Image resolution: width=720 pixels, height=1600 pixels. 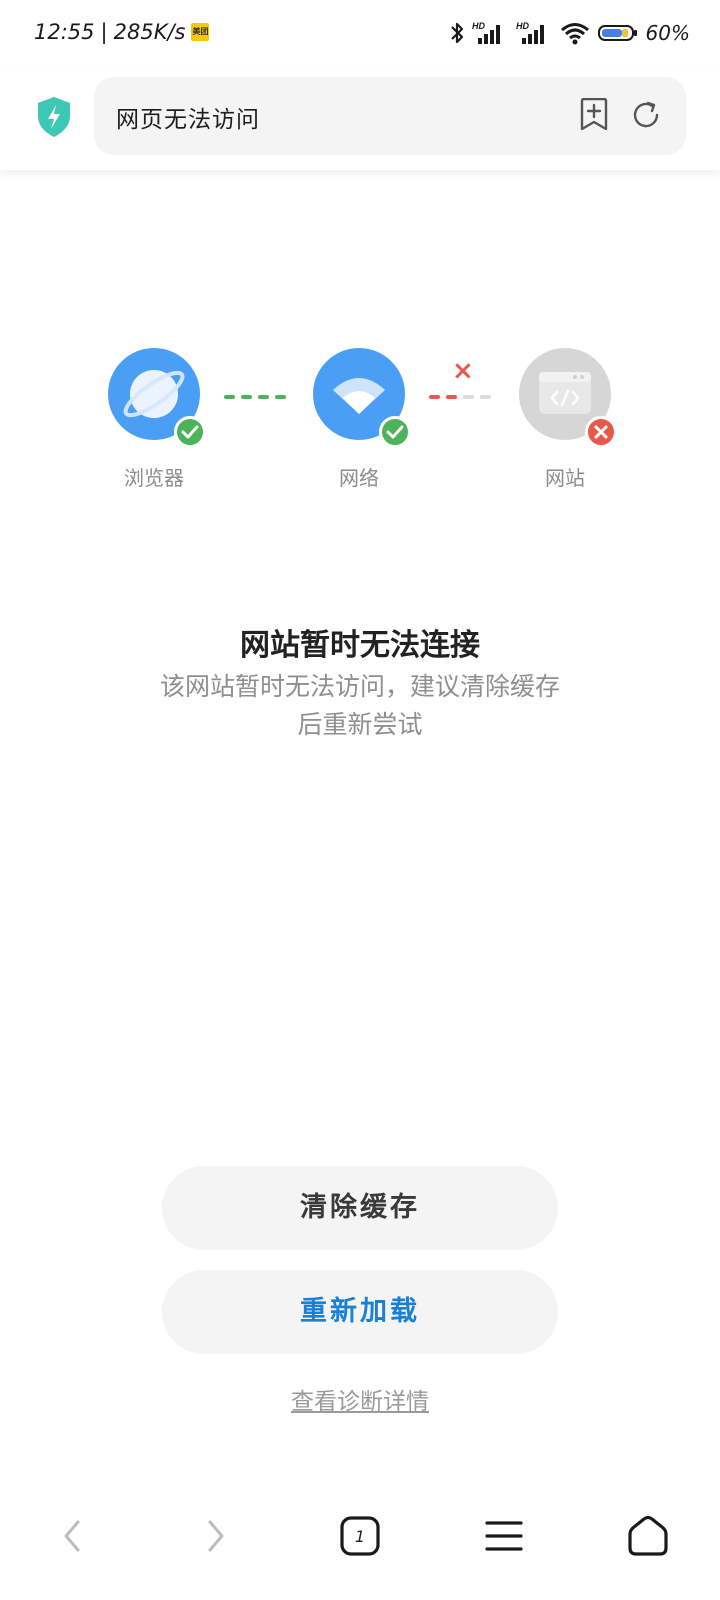 I want to click on battery-icon, so click(x=617, y=33).